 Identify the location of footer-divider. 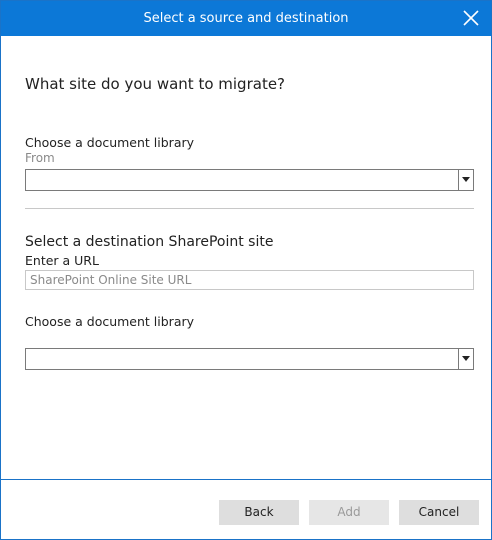
(246, 479).